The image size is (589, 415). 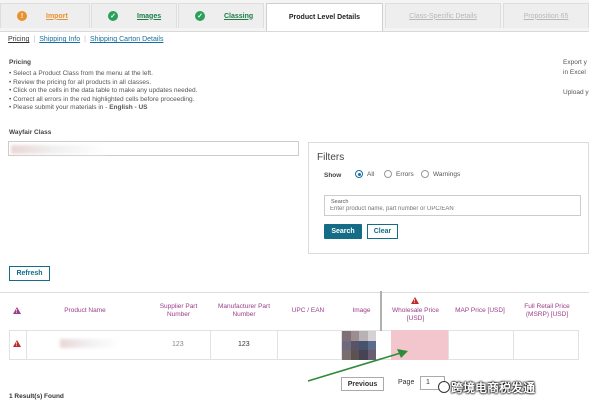 I want to click on pricing-heading: Pricing, so click(x=20, y=62).